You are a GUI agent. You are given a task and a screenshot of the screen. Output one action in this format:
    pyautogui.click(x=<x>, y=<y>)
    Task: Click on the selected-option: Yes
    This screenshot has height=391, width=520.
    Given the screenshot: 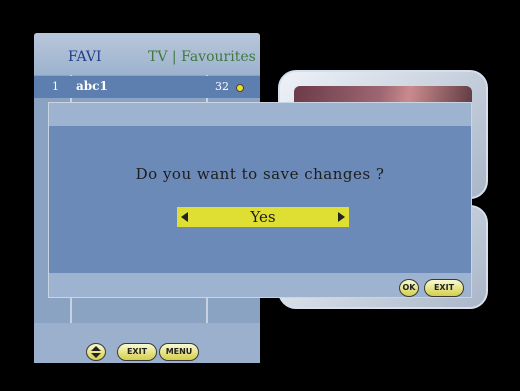 What is the action you would take?
    pyautogui.click(x=263, y=217)
    